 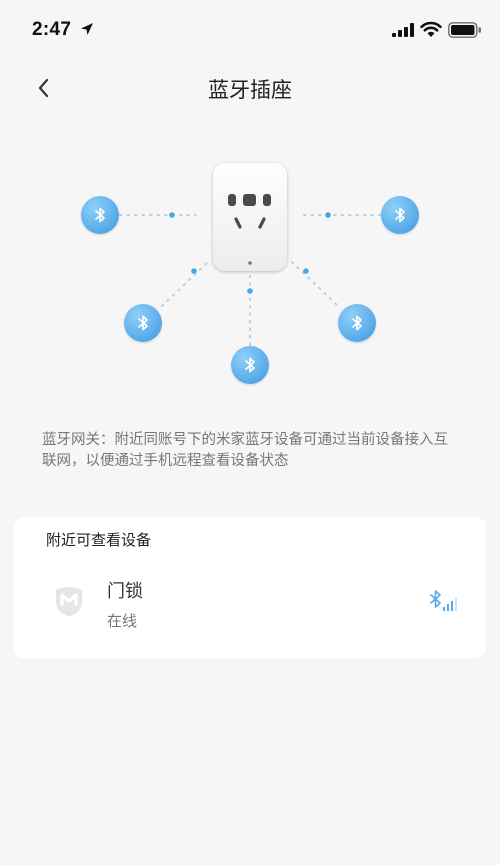 I want to click on card-title: 附近可查看设备, so click(x=99, y=540).